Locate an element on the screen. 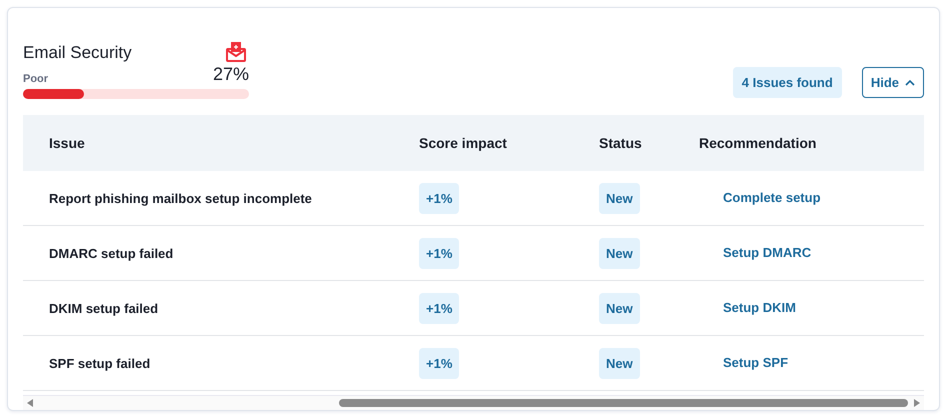 Image resolution: width=947 pixels, height=419 pixels. hide-button: Hide is located at coordinates (893, 82).